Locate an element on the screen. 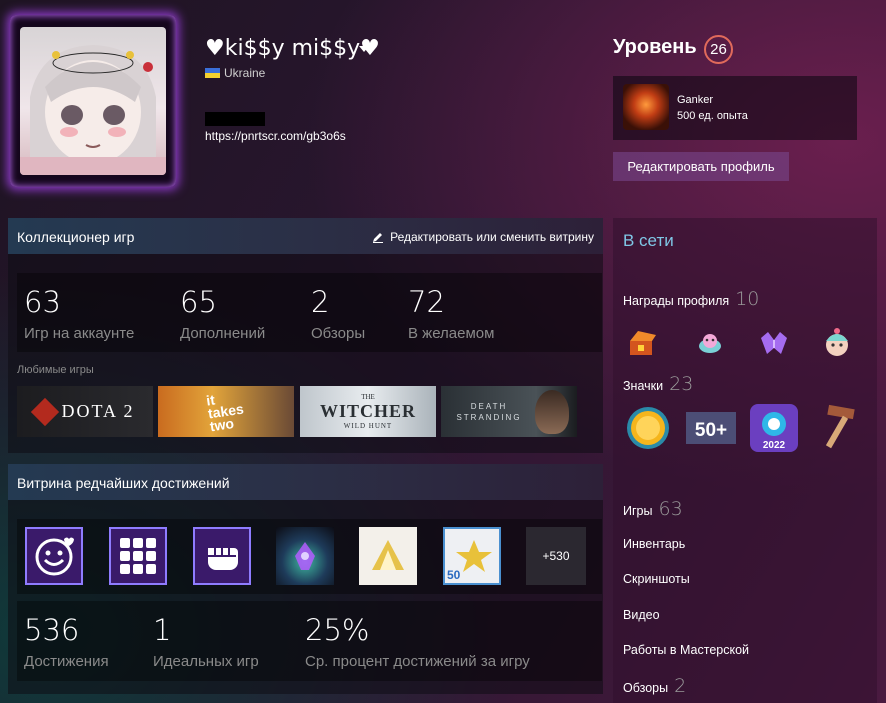 The image size is (886, 703). reviews-link: Обзоры 2 is located at coordinates (654, 686).